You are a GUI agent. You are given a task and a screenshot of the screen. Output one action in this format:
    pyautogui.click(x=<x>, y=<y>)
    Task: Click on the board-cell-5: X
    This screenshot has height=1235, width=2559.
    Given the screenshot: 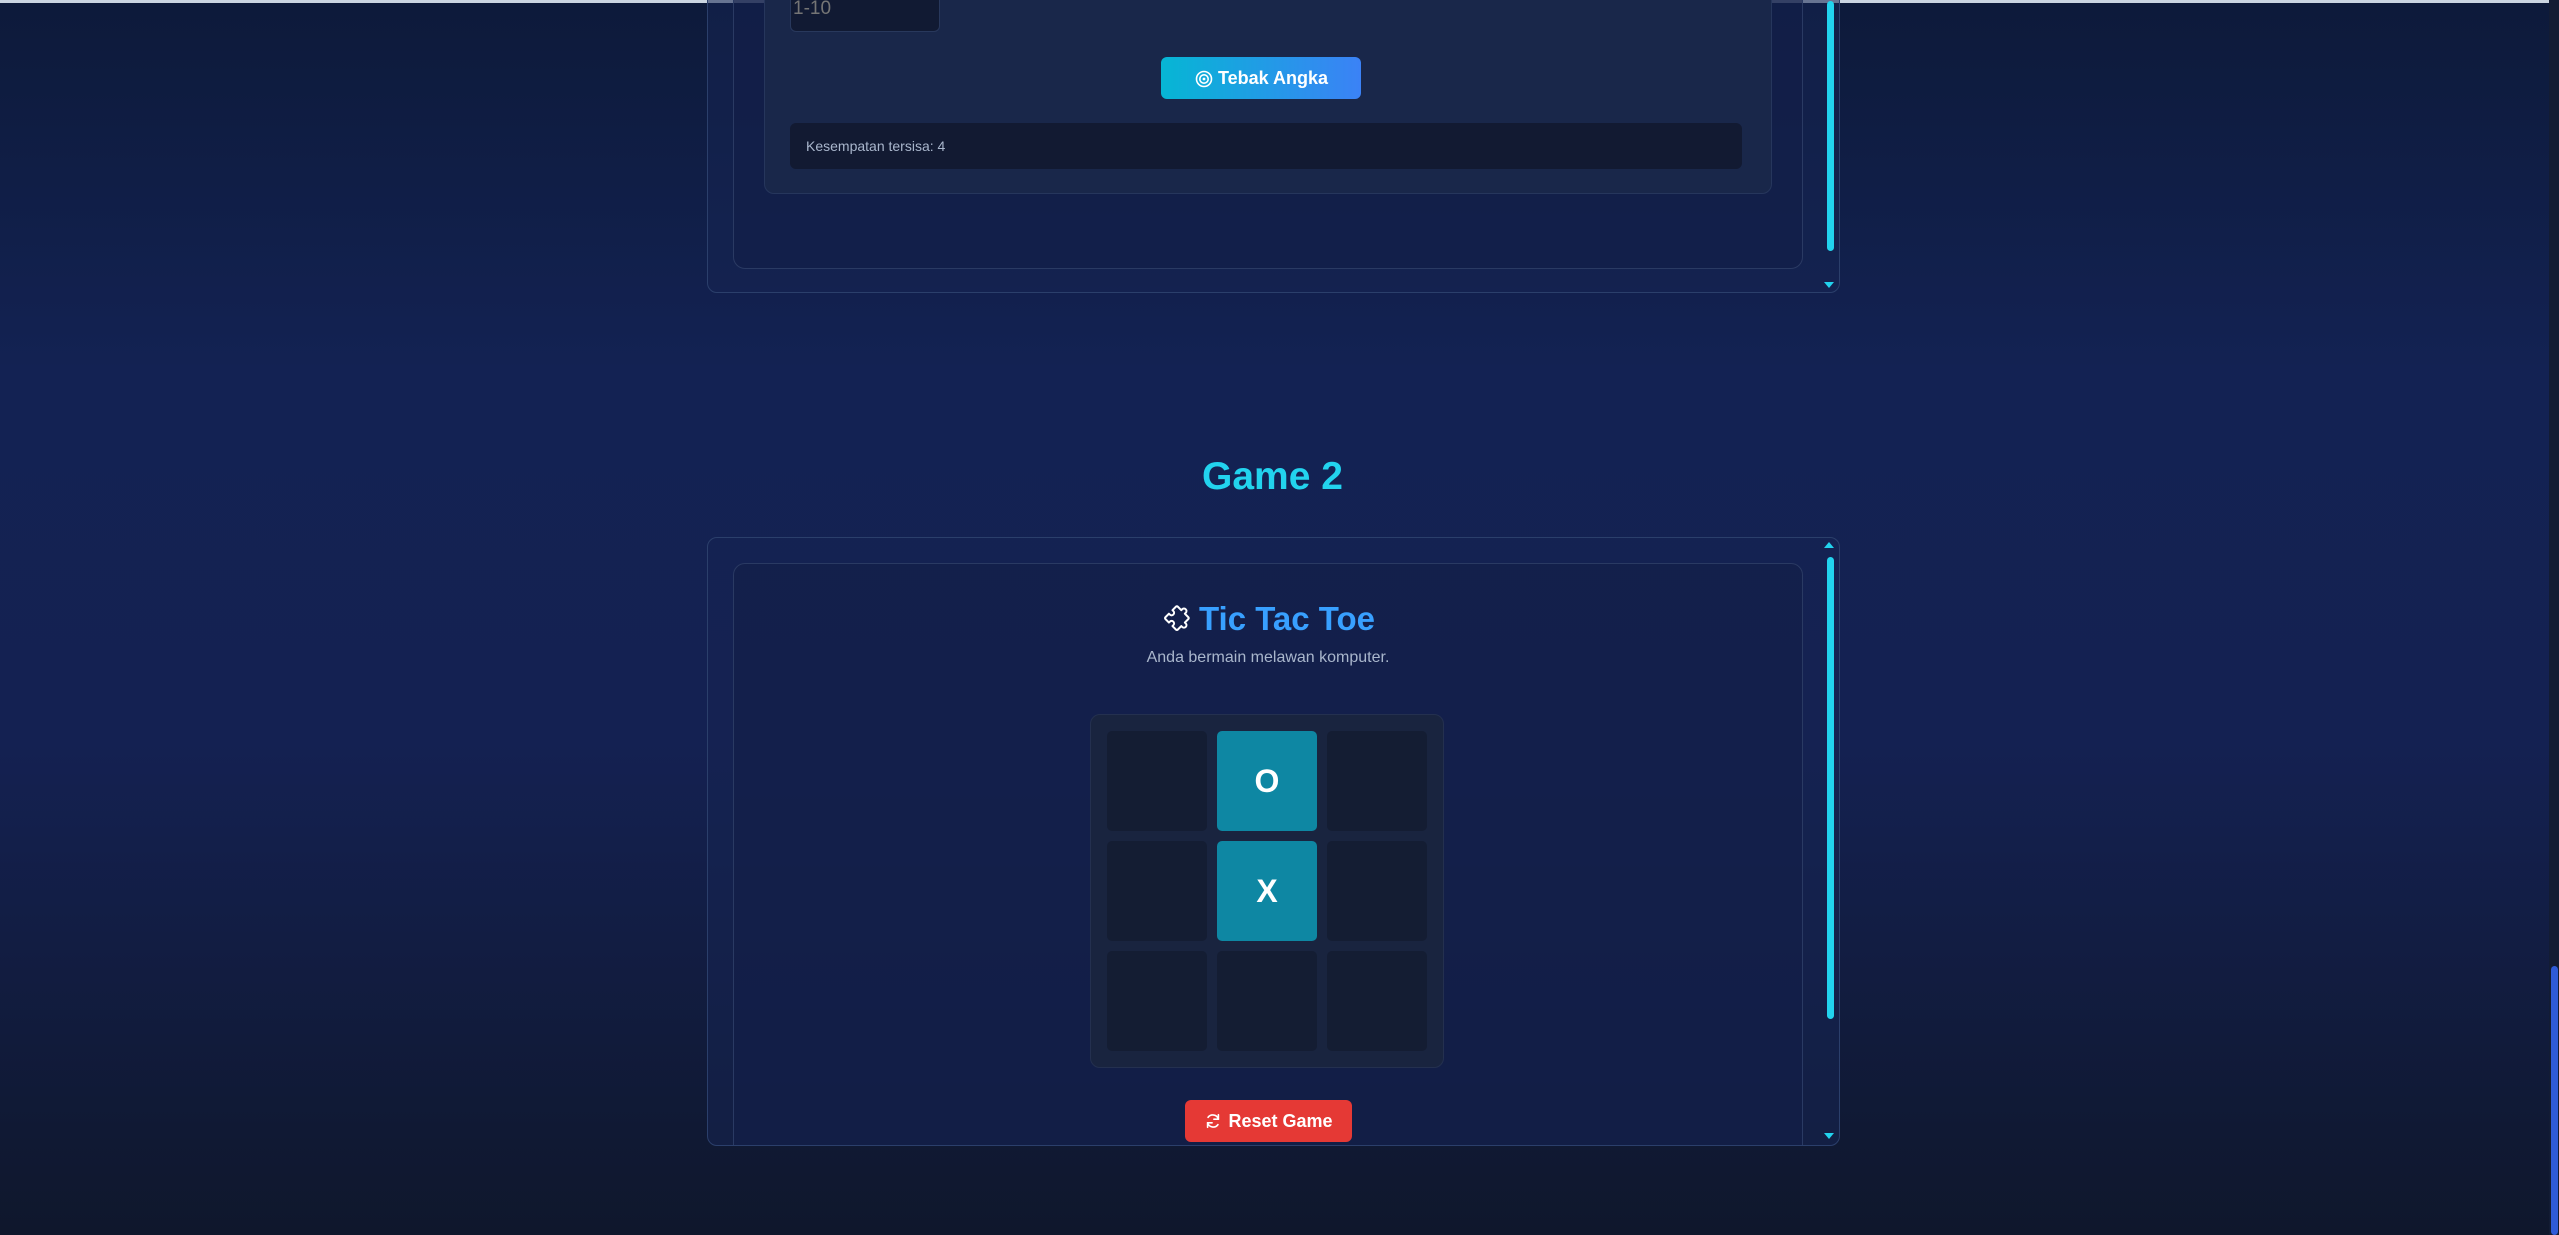 What is the action you would take?
    pyautogui.click(x=1267, y=891)
    